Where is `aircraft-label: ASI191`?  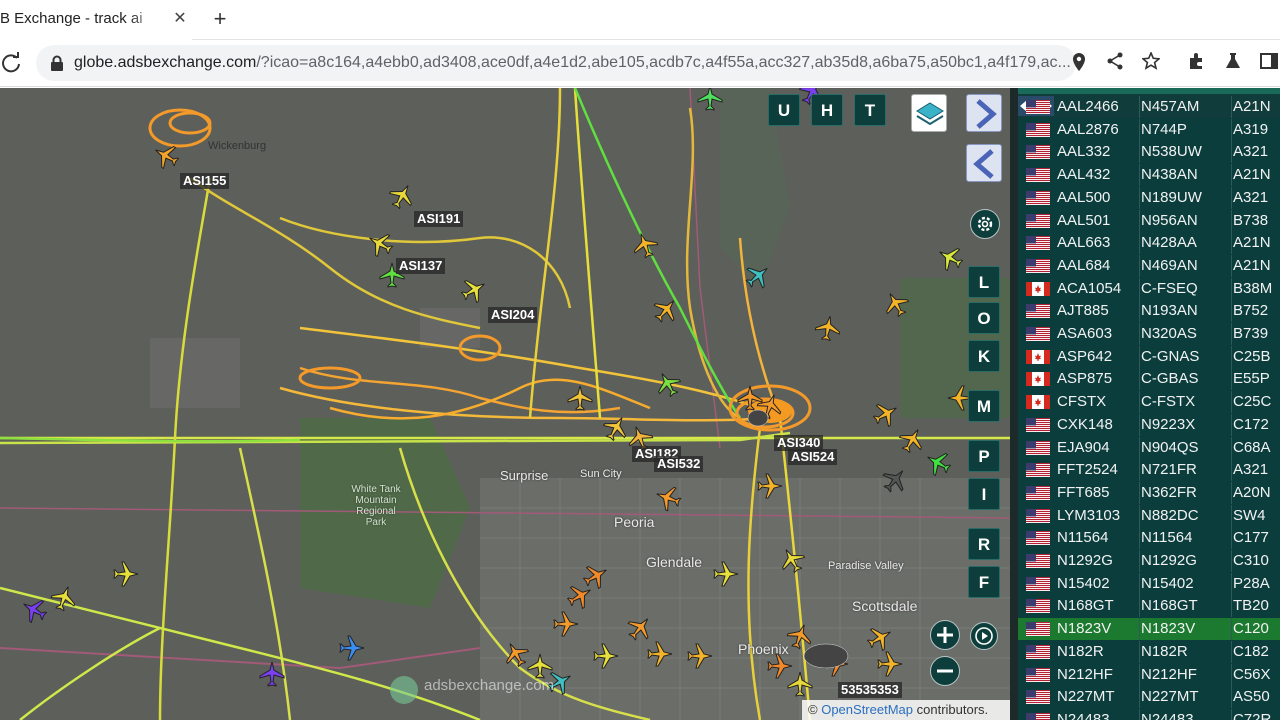
aircraft-label: ASI191 is located at coordinates (439, 219).